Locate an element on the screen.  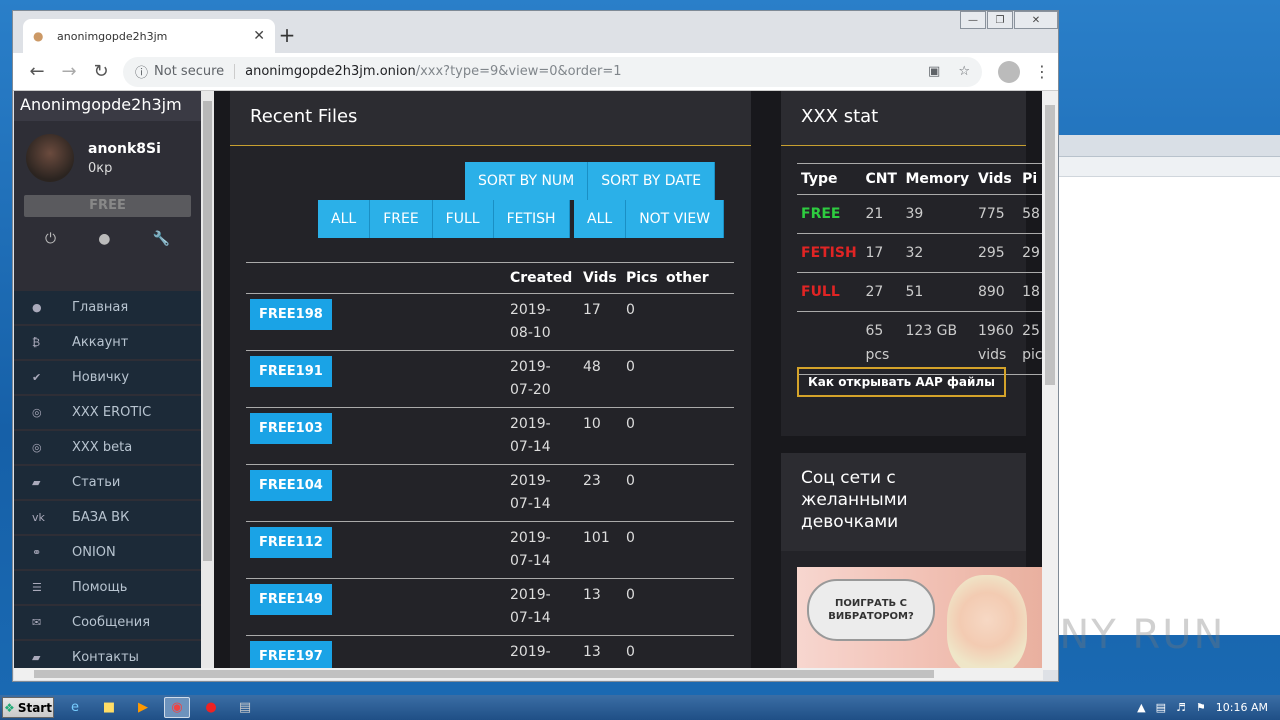
stat-row: FULL 27 51 890 18 is located at coordinates (922, 292).